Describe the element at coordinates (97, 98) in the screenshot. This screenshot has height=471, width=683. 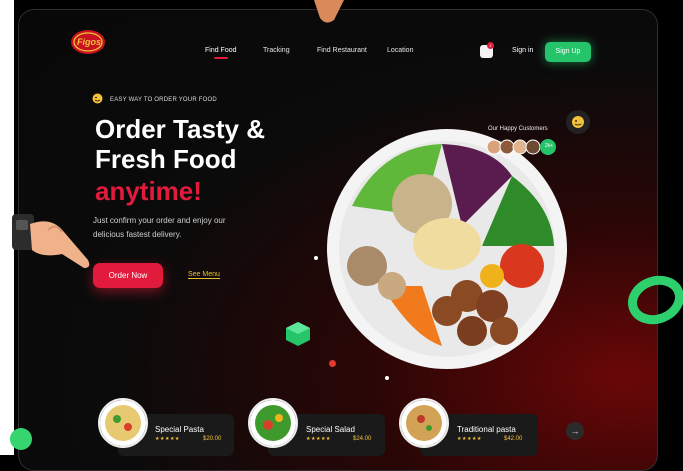
I see `smiley-icon` at that location.